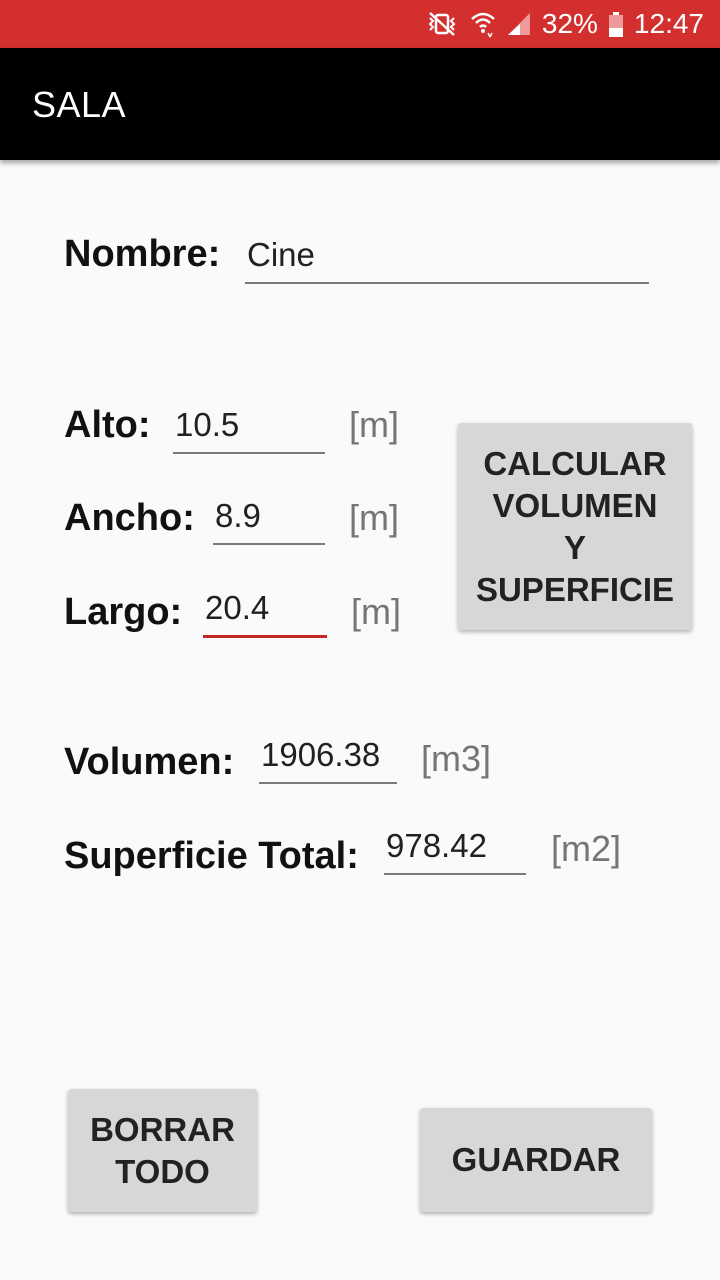 This screenshot has height=1280, width=720. I want to click on superficie-field: 978.42, so click(455, 849).